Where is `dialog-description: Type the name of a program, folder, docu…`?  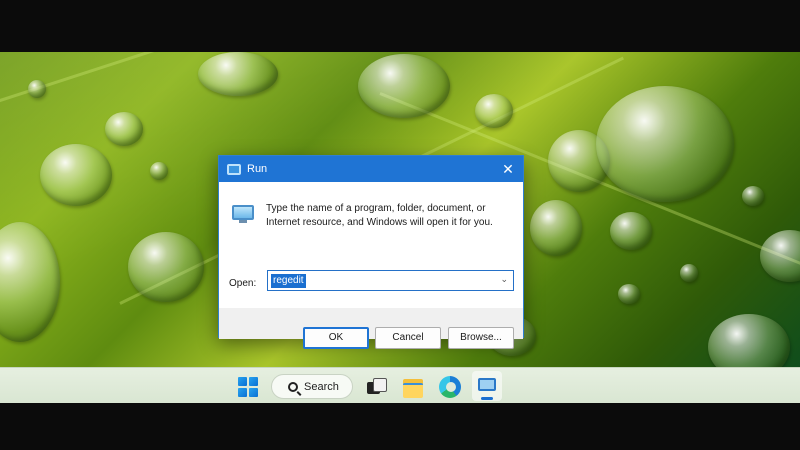
dialog-description: Type the name of a program, folder, docu… is located at coordinates (379, 215).